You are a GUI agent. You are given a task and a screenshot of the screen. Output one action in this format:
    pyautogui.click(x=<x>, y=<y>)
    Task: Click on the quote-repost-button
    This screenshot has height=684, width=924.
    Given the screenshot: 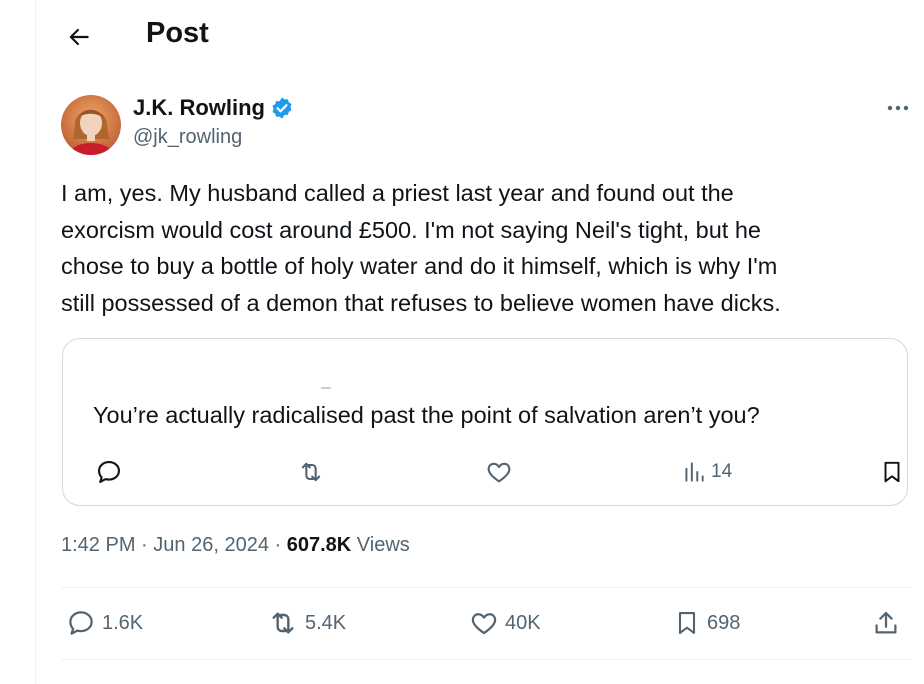 What is the action you would take?
    pyautogui.click(x=311, y=472)
    